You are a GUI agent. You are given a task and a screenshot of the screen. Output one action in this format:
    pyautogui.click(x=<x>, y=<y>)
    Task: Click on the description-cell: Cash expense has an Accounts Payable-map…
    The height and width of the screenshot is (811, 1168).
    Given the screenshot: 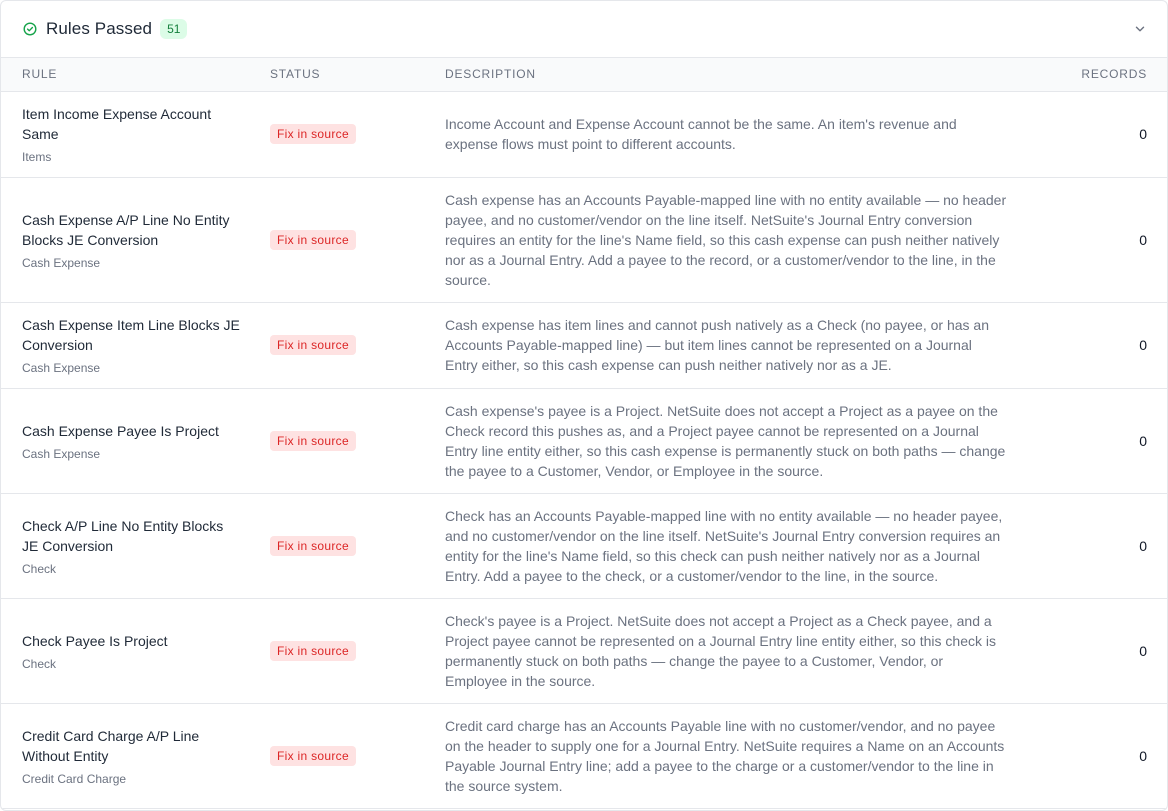 What is the action you would take?
    pyautogui.click(x=725, y=240)
    